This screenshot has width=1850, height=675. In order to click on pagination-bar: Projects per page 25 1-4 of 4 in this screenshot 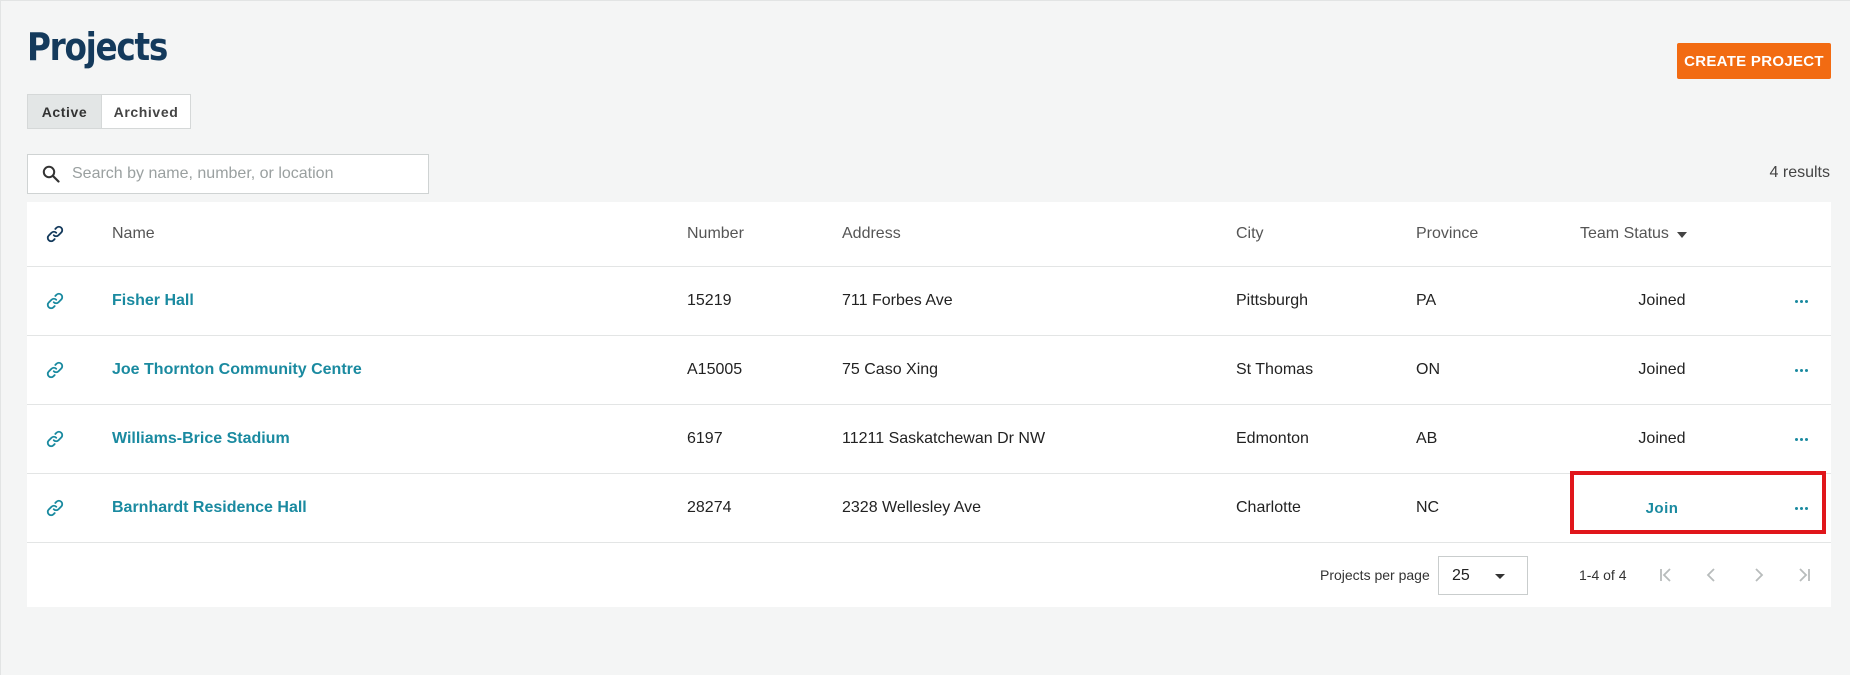, I will do `click(929, 574)`.